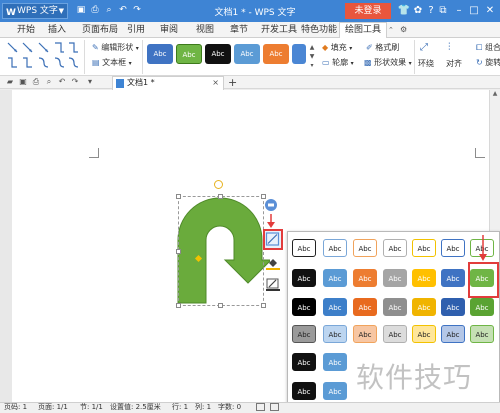 This screenshot has height=413, width=500. Describe the element at coordinates (391, 30) in the screenshot. I see `chevron-up-icon: ⌃` at that location.